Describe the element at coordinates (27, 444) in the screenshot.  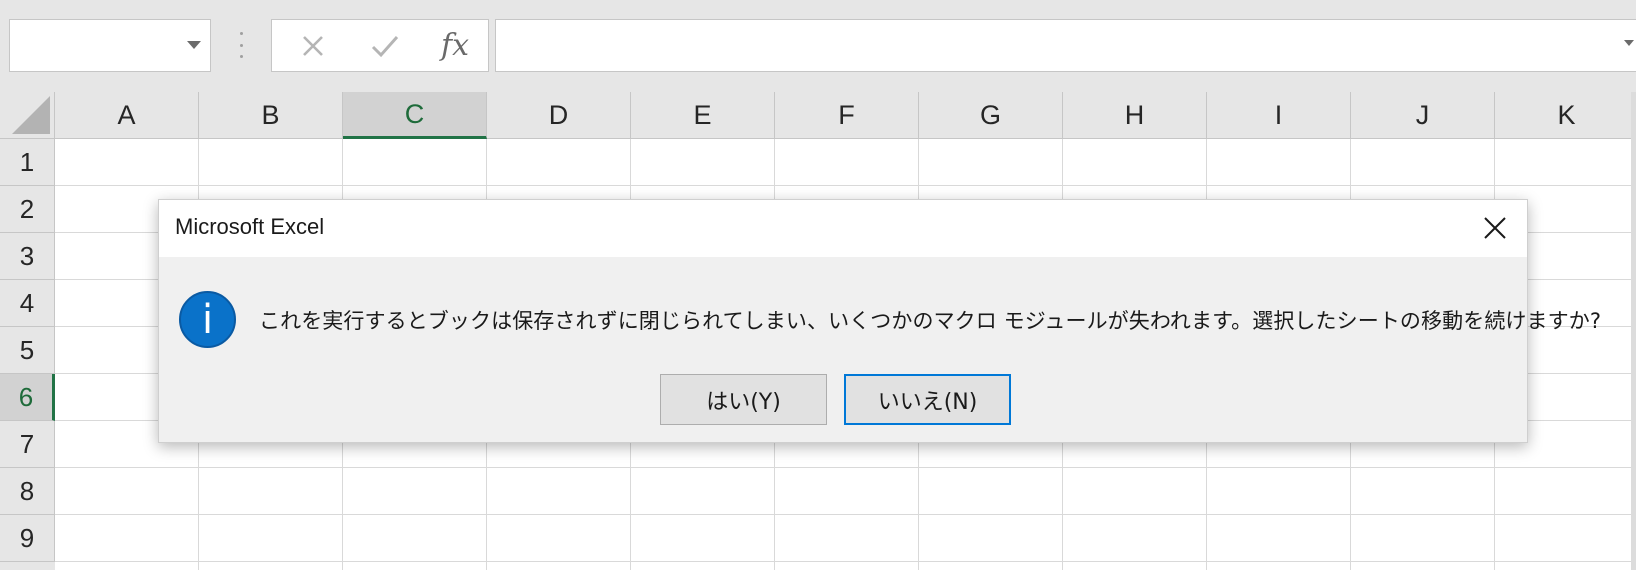
I see `row-header-7: 7` at that location.